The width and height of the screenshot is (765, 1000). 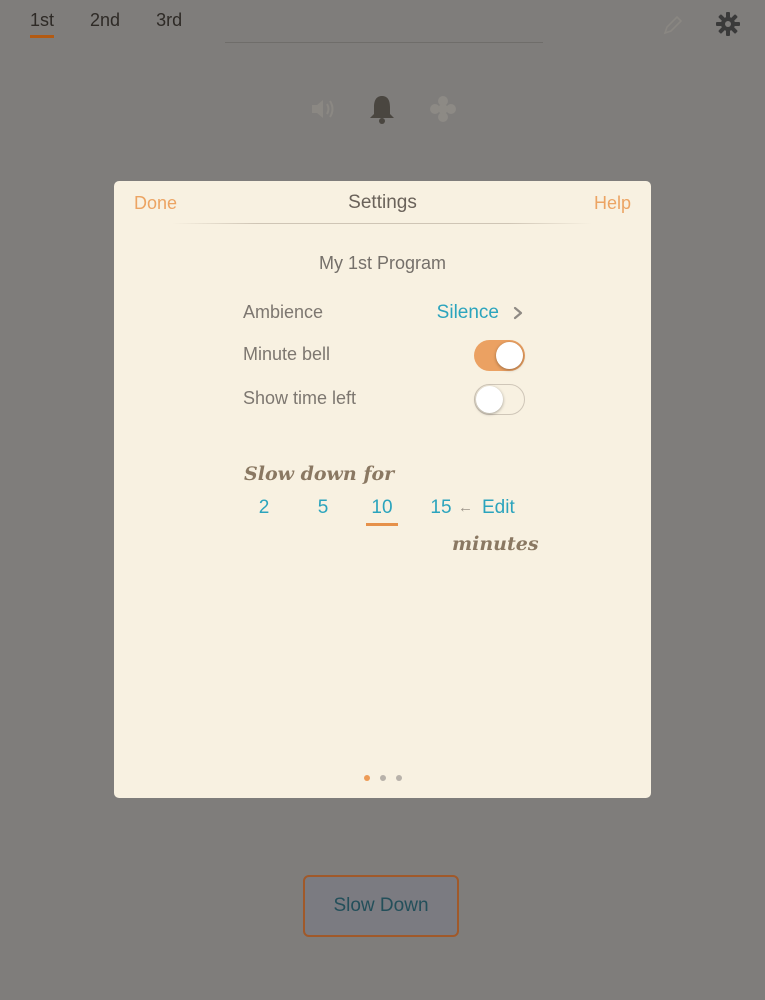 I want to click on gear-icon, so click(x=728, y=24).